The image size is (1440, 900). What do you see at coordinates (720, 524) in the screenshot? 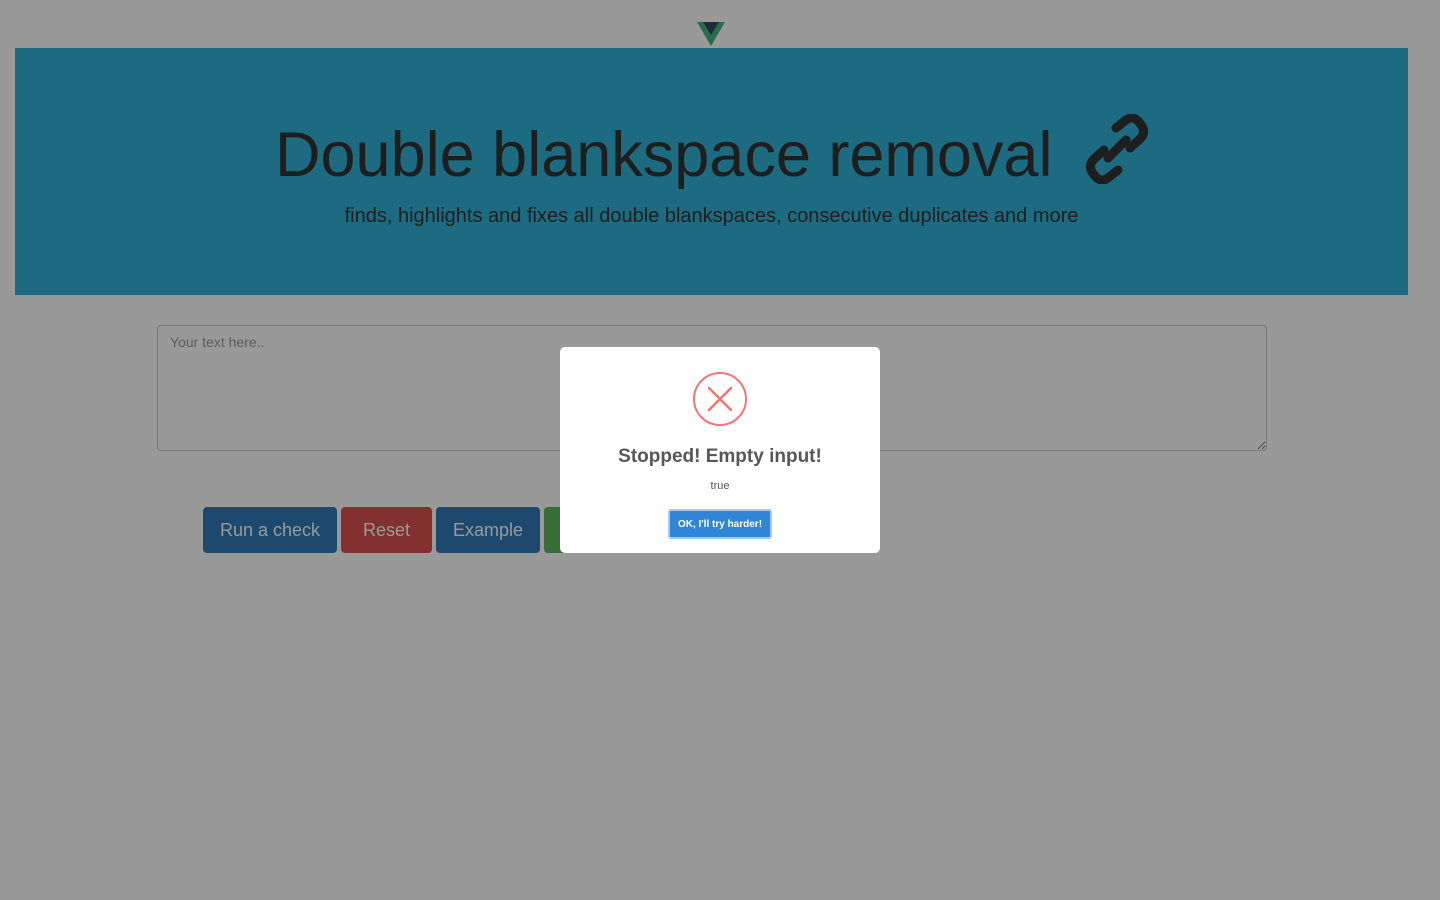
I see `modal-confirm-button: OK, I'll try harder!` at bounding box center [720, 524].